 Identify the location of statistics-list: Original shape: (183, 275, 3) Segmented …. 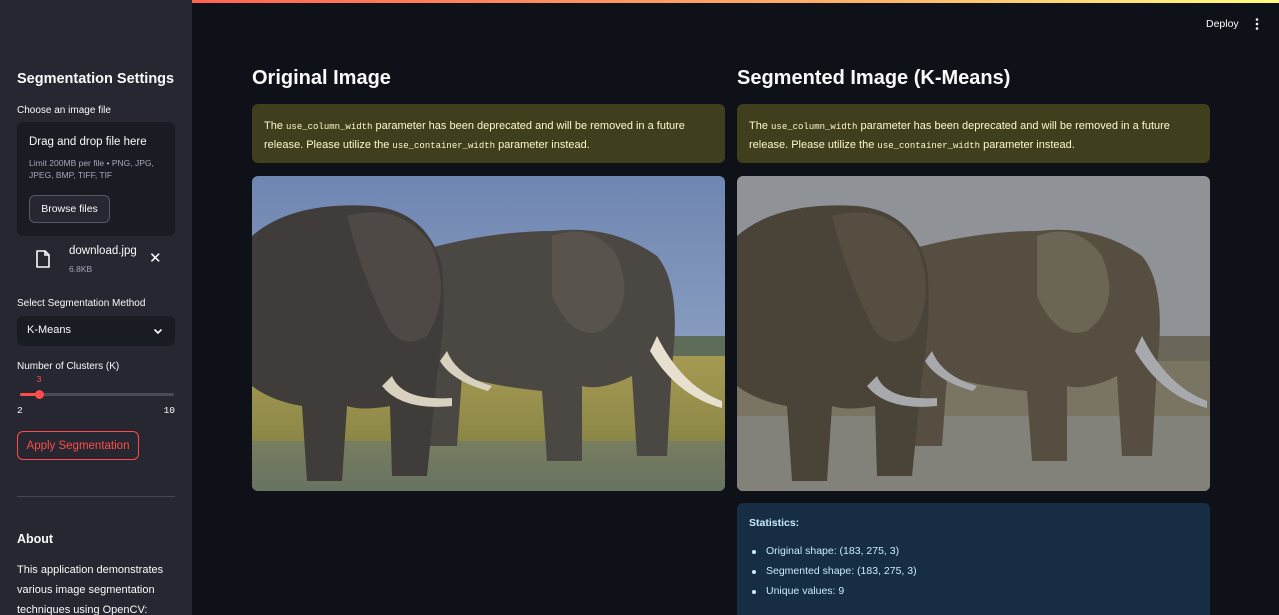
(973, 571).